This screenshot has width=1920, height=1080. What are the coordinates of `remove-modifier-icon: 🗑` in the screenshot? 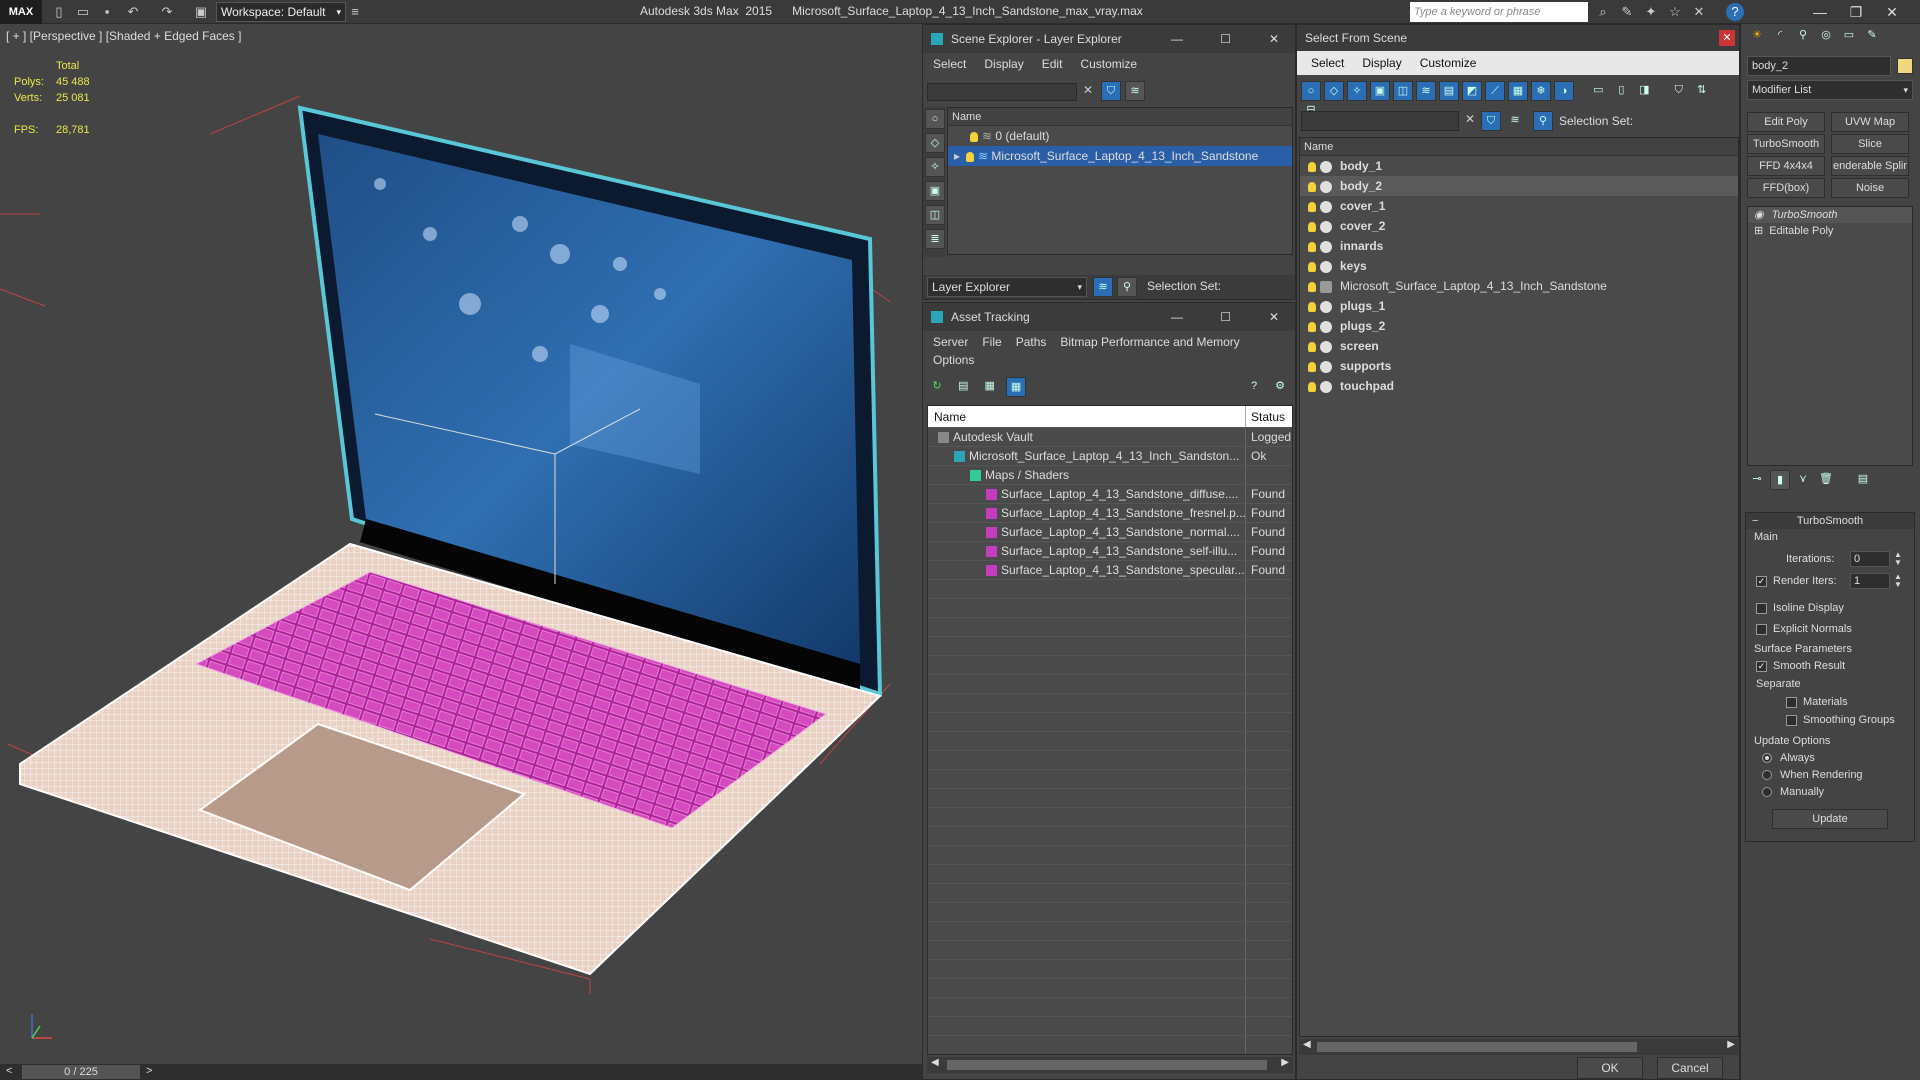 It's located at (1826, 480).